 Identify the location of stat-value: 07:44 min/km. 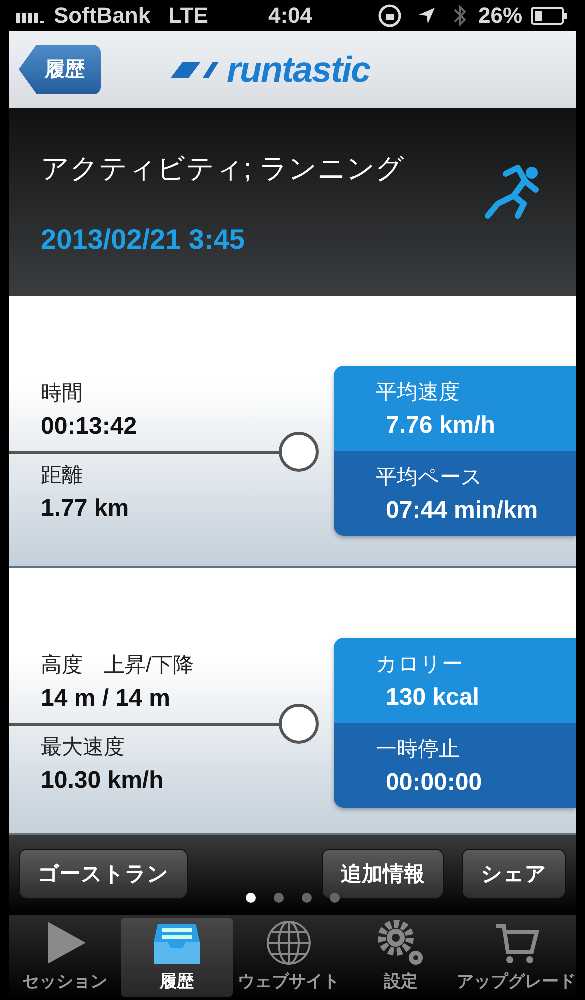
(462, 510).